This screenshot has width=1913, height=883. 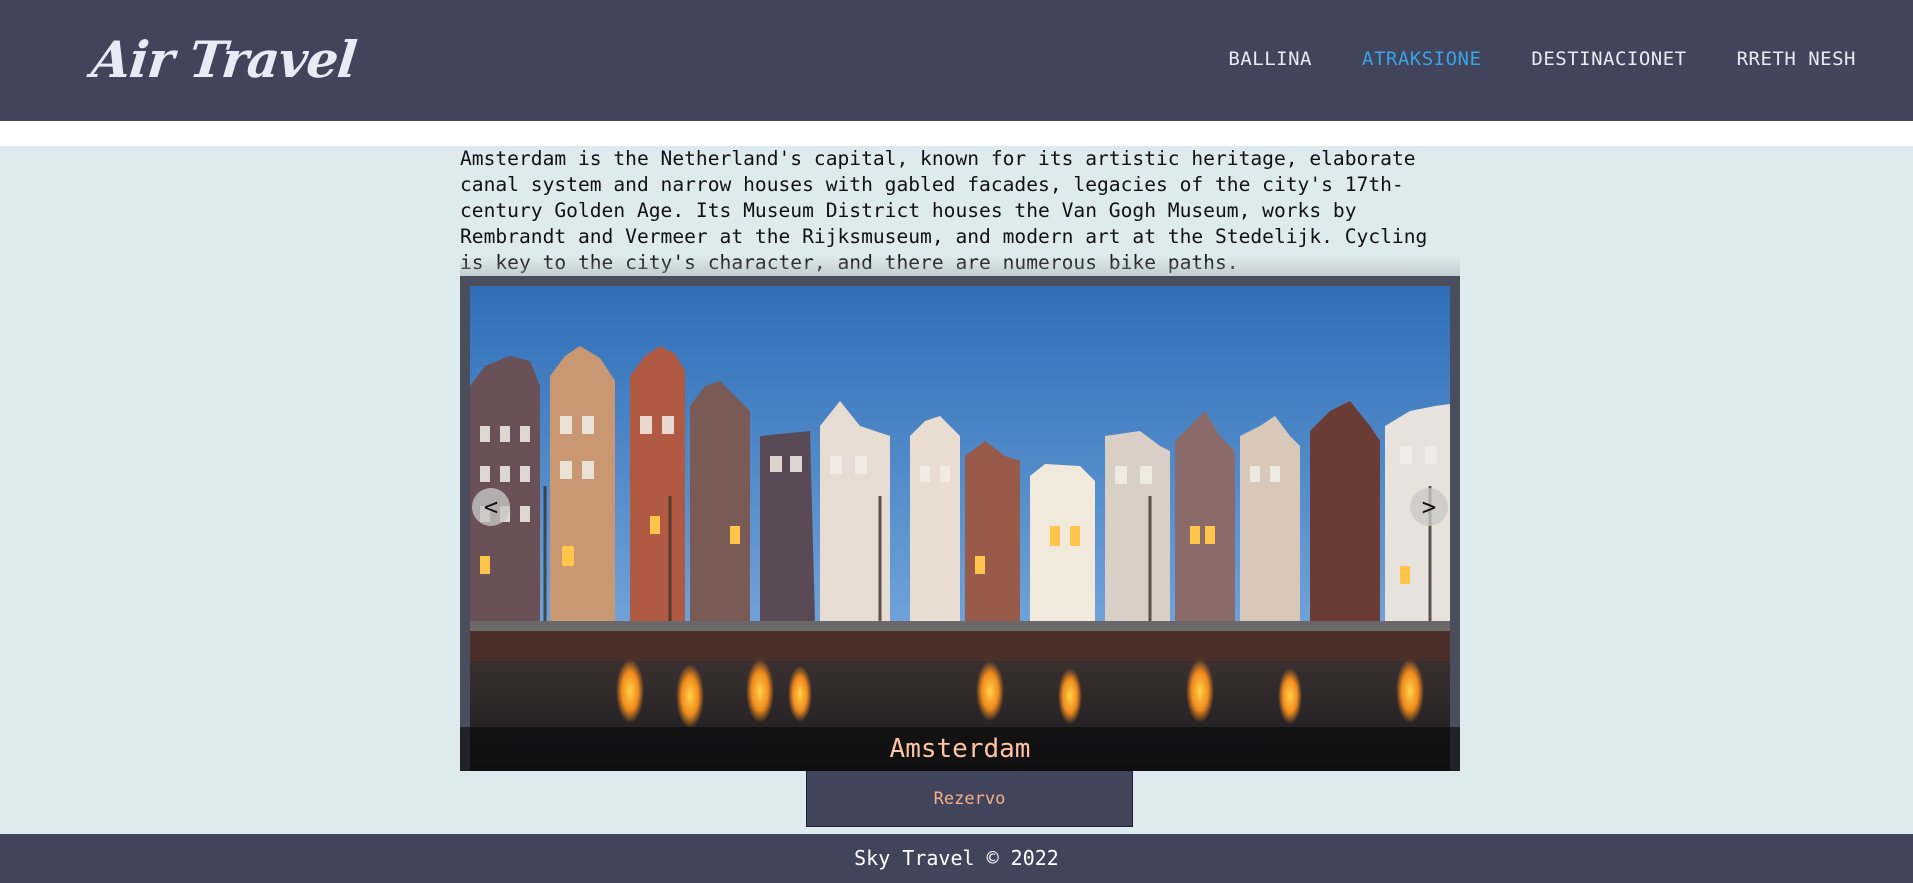 What do you see at coordinates (1796, 59) in the screenshot?
I see `nav-item-rreth-nesh: RRETH NESH` at bounding box center [1796, 59].